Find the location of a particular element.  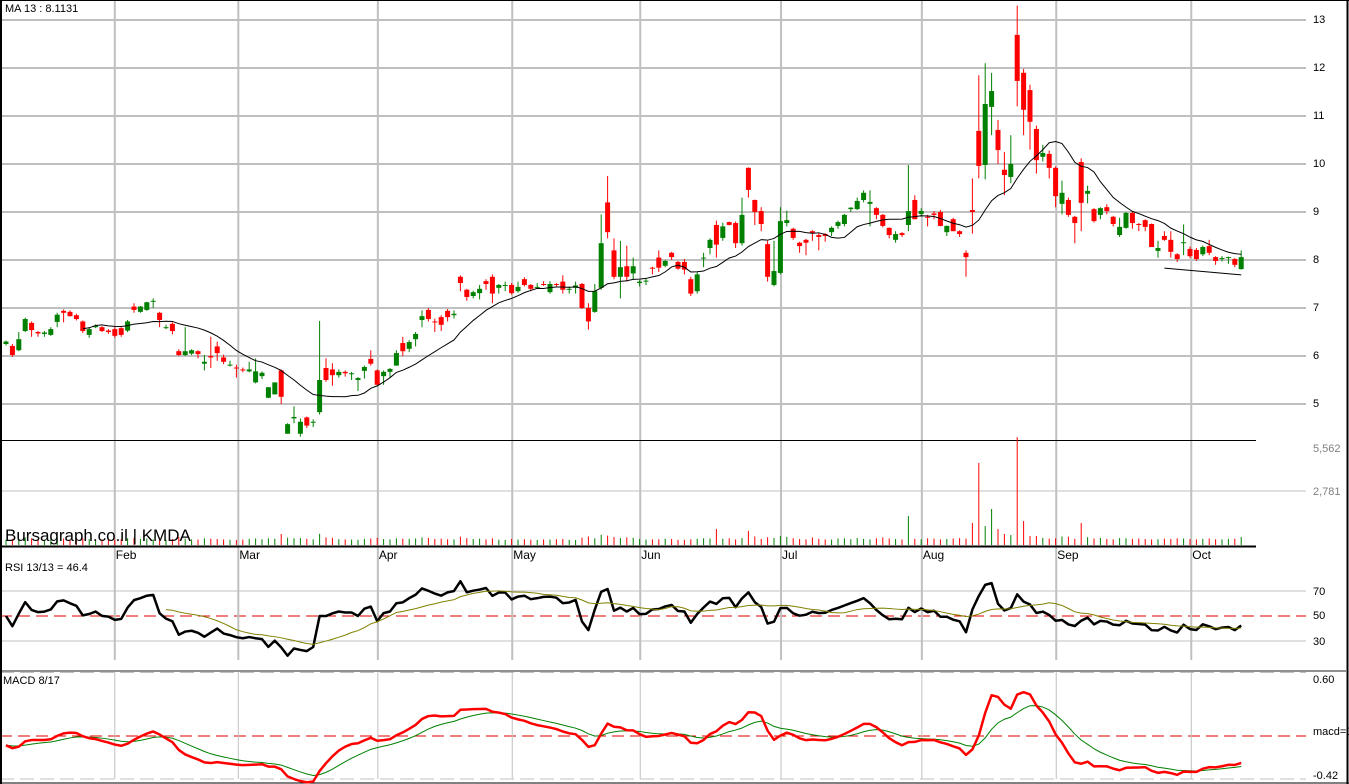

price-tick-8: 8 is located at coordinates (1316, 260).